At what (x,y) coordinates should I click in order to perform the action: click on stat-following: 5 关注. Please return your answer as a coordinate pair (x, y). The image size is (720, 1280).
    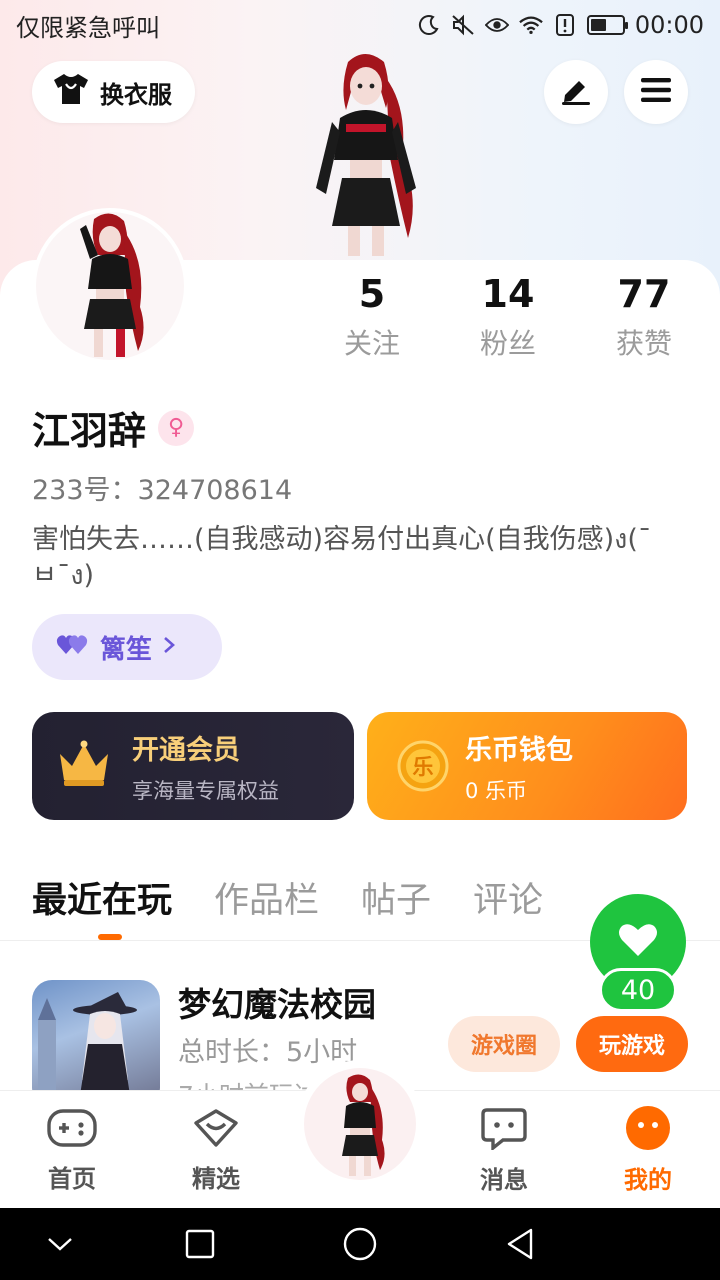
    Looking at the image, I should click on (372, 316).